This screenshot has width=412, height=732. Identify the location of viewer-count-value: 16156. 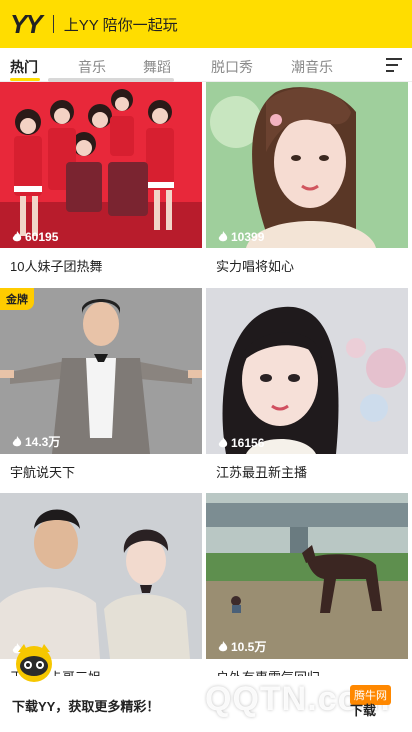
(248, 443).